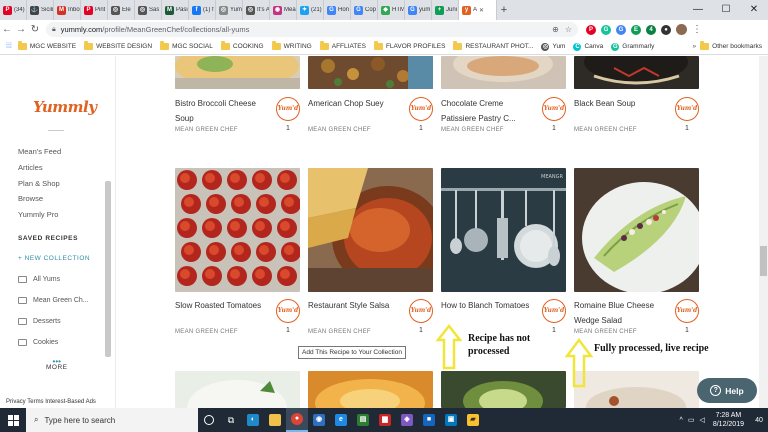  What do you see at coordinates (445, 10) in the screenshot?
I see `browser-tab: + Juni` at bounding box center [445, 10].